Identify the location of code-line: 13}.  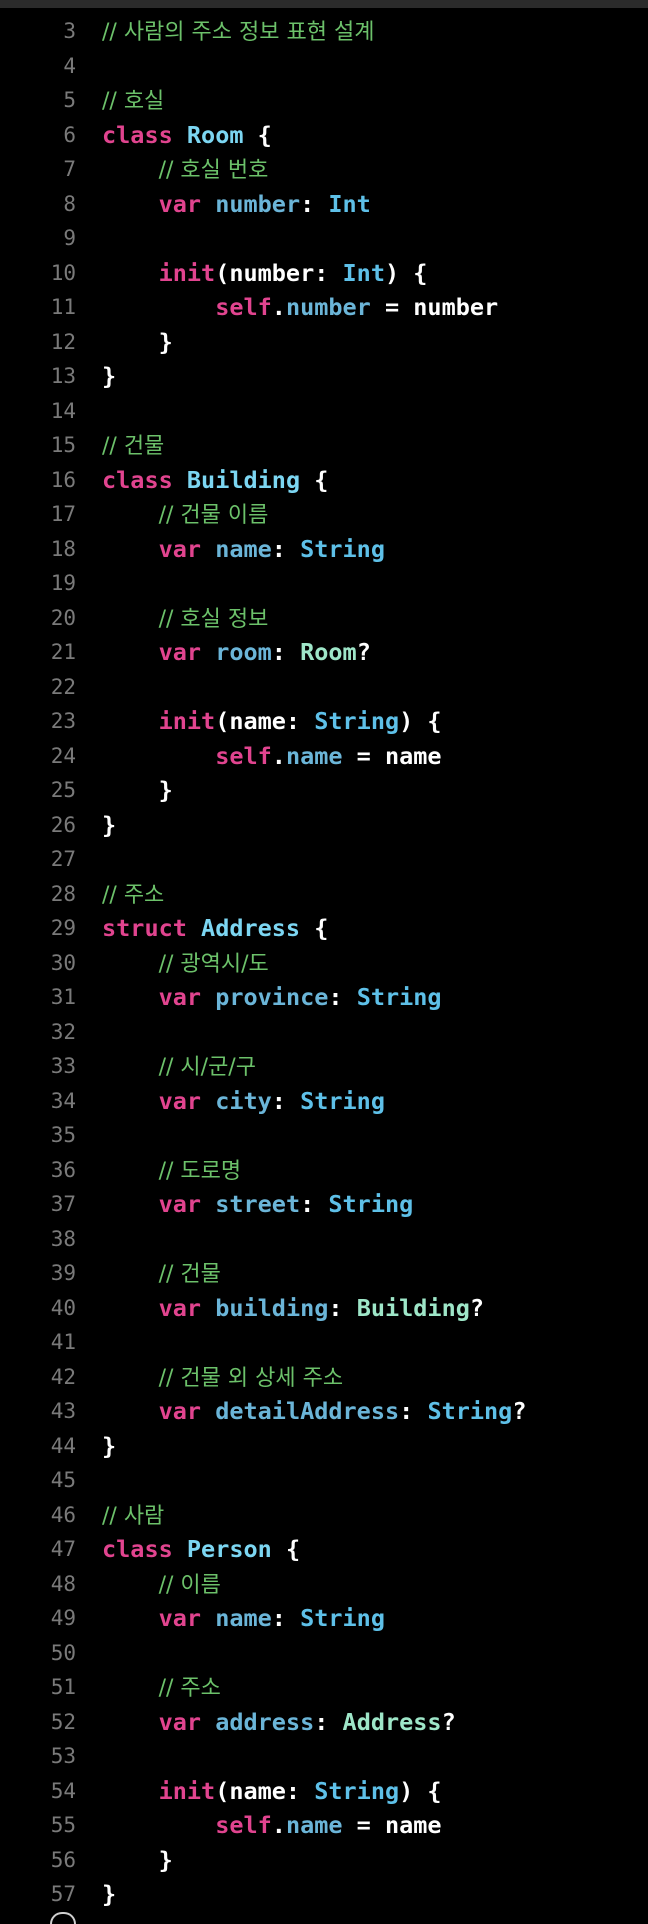
(324, 376).